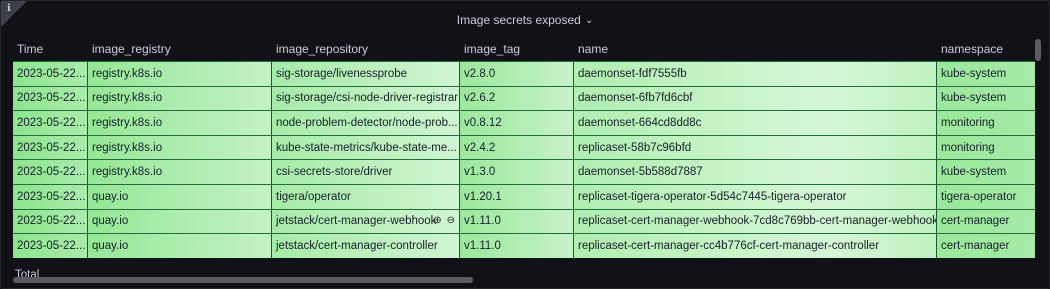  What do you see at coordinates (517, 98) in the screenshot?
I see `cell-image-tag: v2.6.2` at bounding box center [517, 98].